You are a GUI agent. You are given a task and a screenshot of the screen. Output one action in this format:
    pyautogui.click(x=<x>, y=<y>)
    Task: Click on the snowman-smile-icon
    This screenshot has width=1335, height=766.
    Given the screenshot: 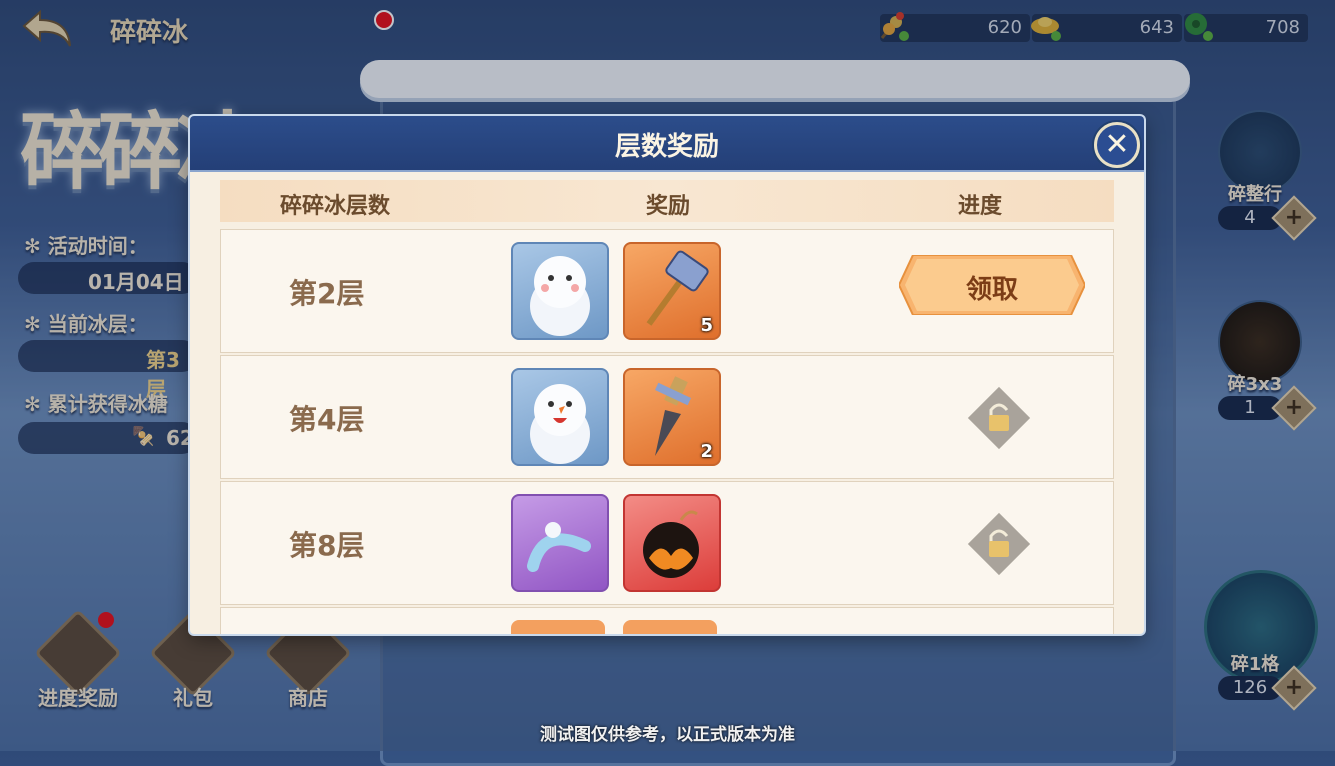 What is the action you would take?
    pyautogui.click(x=560, y=424)
    